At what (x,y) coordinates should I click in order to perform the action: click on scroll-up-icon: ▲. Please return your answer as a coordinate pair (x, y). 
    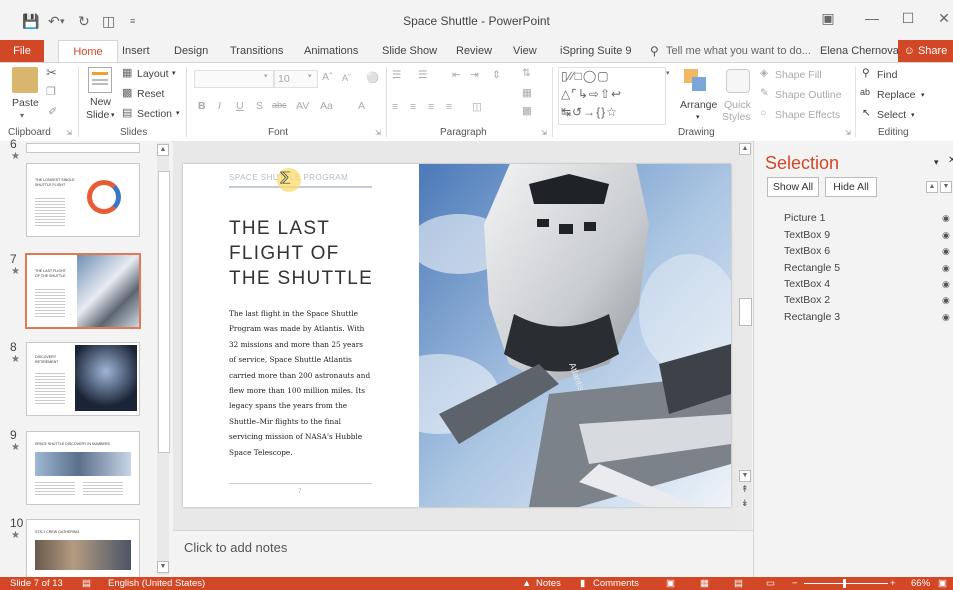
    Looking at the image, I should click on (163, 150).